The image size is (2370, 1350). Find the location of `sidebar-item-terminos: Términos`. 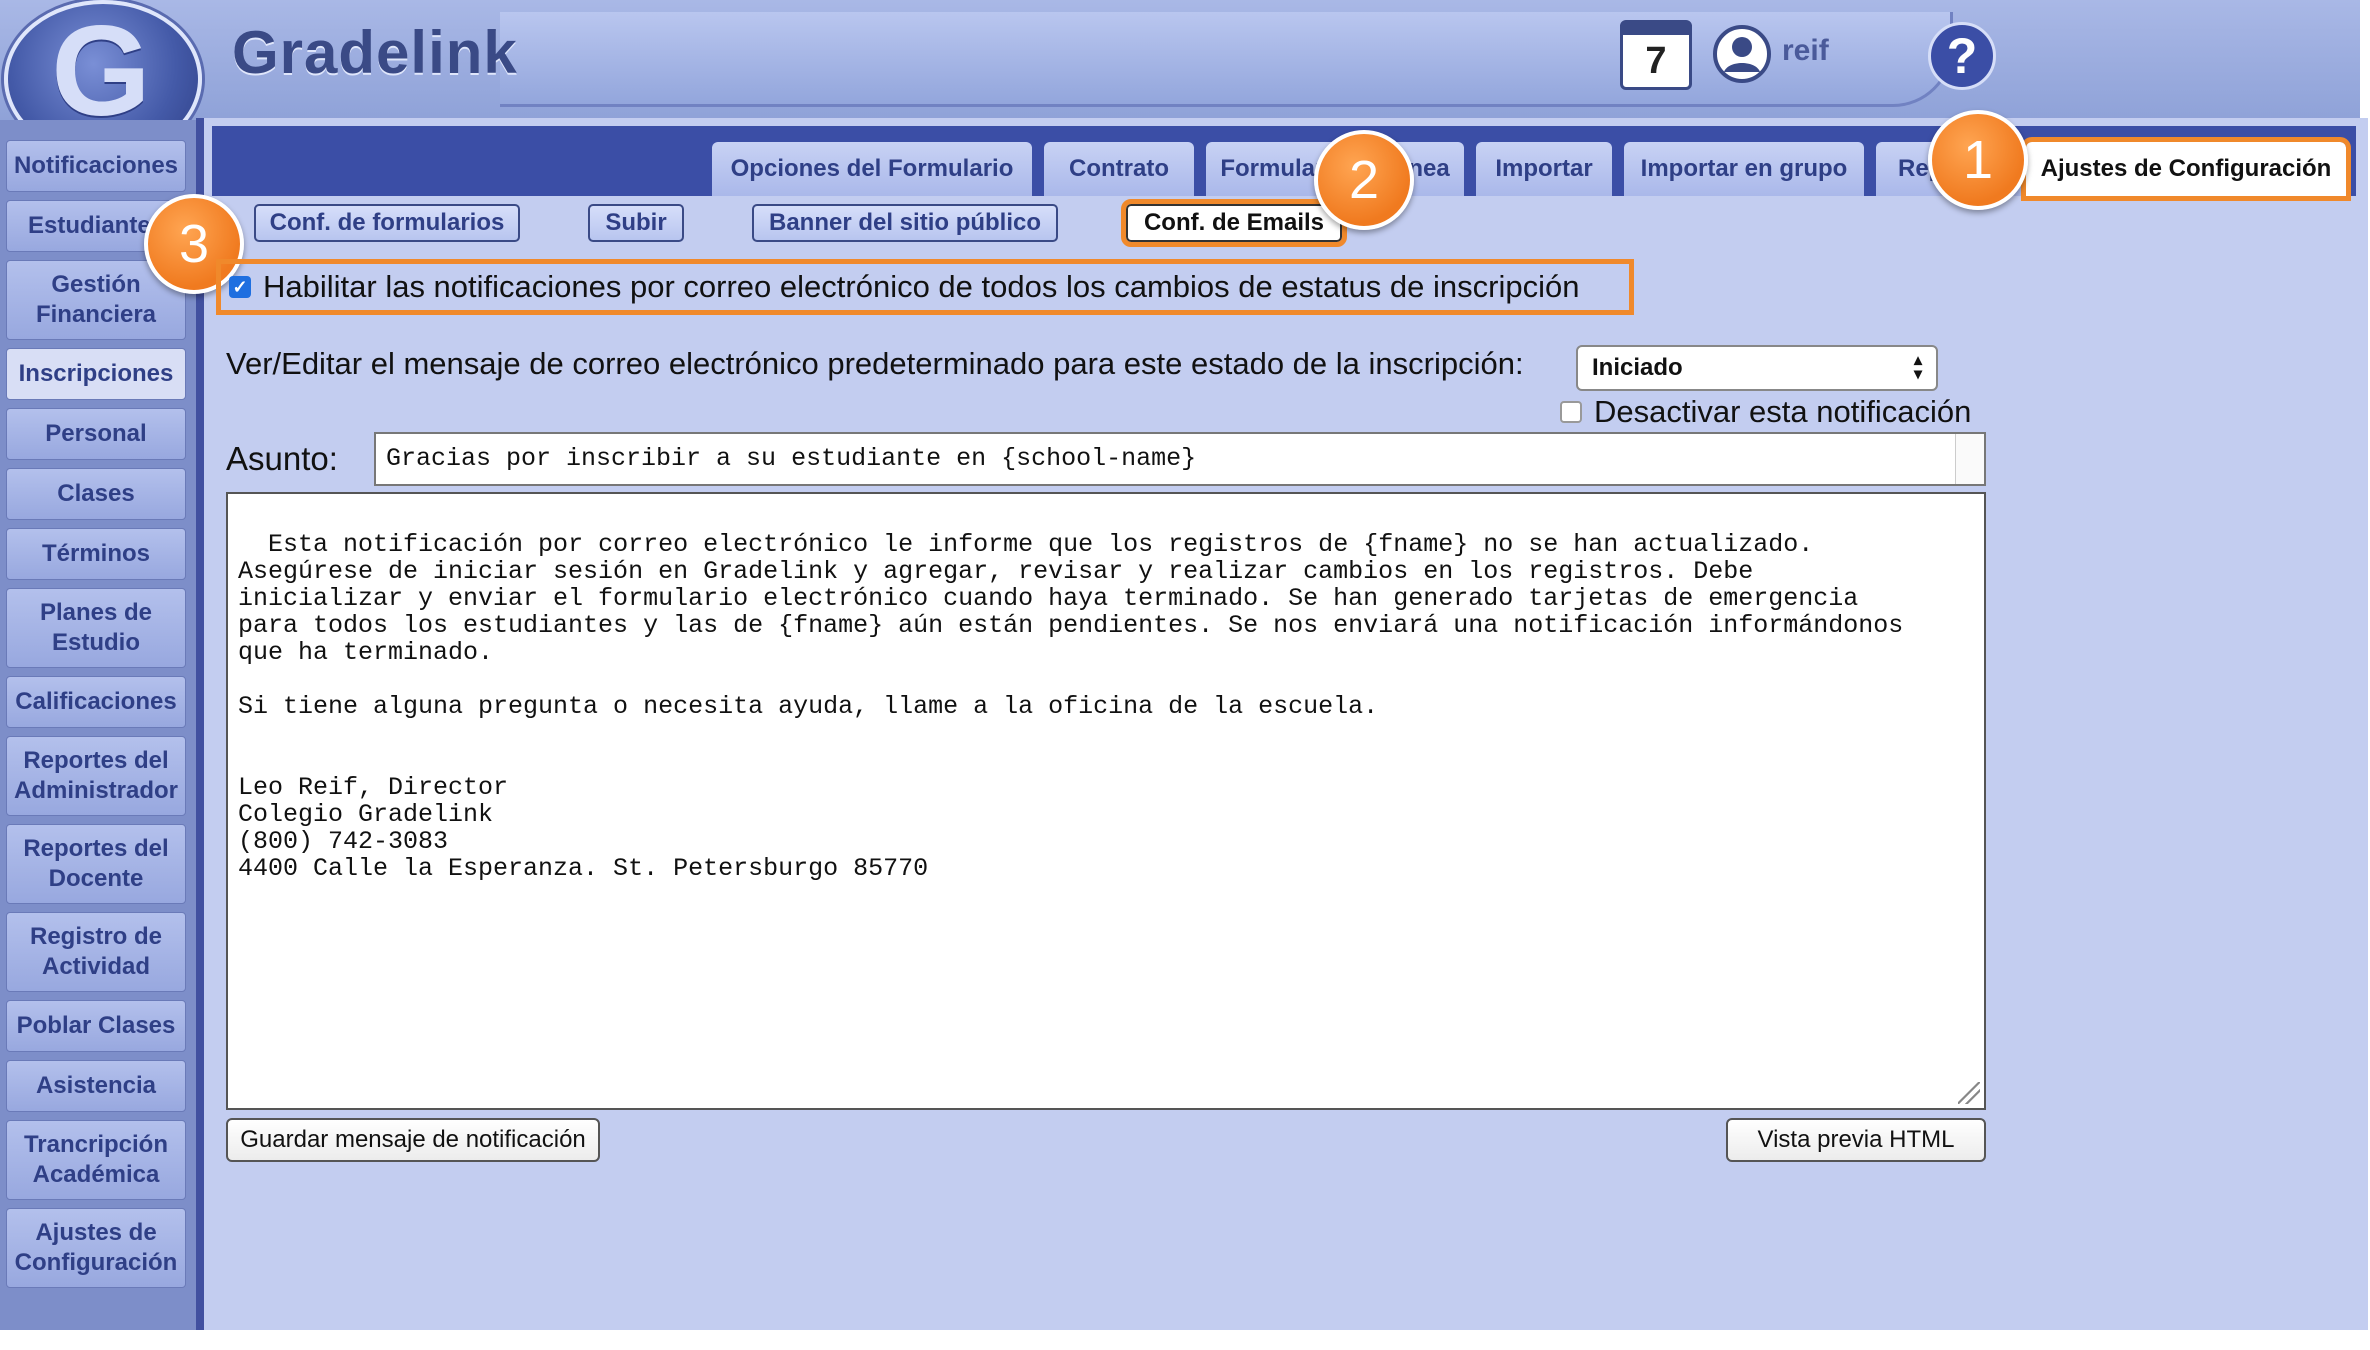

sidebar-item-terminos: Términos is located at coordinates (96, 554).